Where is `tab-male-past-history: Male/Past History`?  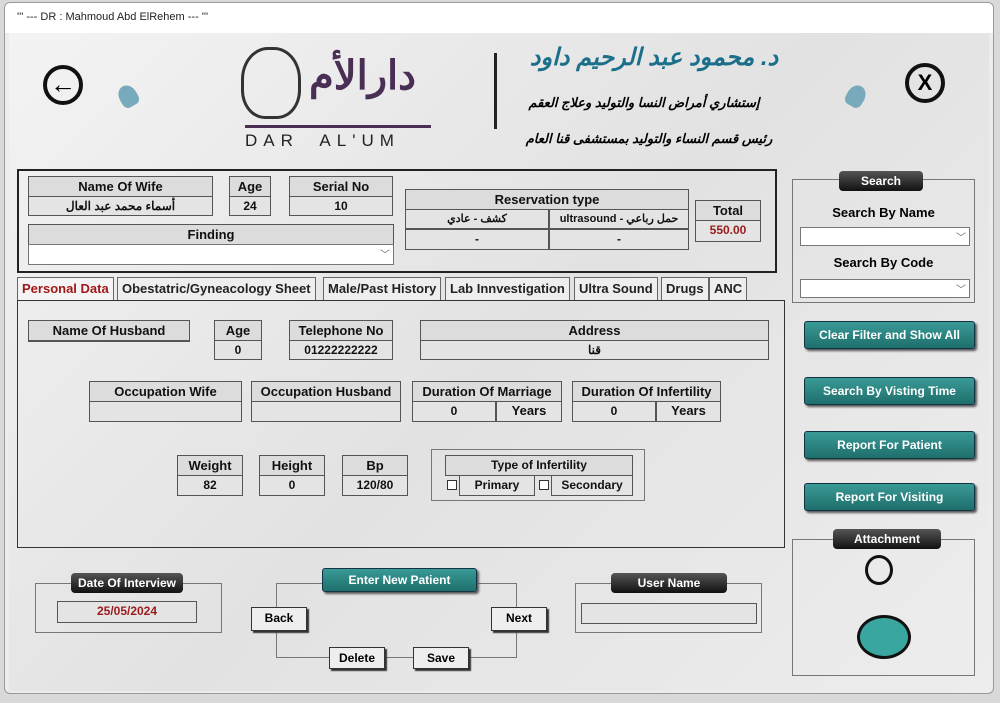
tab-male-past-history: Male/Past History is located at coordinates (382, 289).